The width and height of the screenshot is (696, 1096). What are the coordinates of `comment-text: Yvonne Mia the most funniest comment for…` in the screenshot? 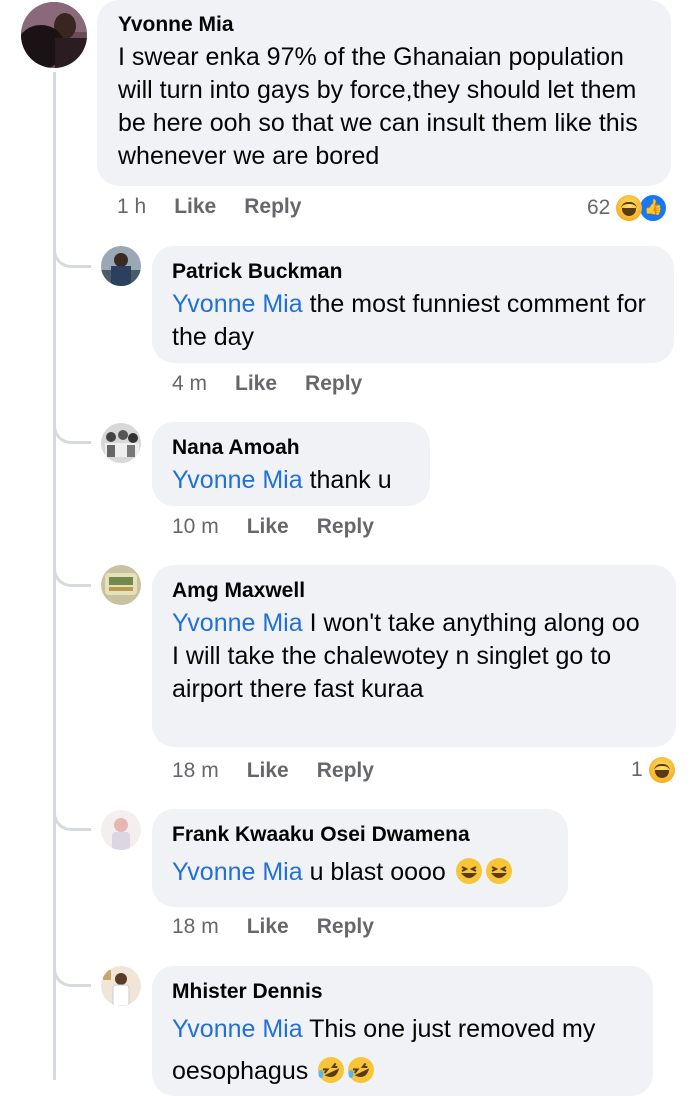 It's located at (409, 320).